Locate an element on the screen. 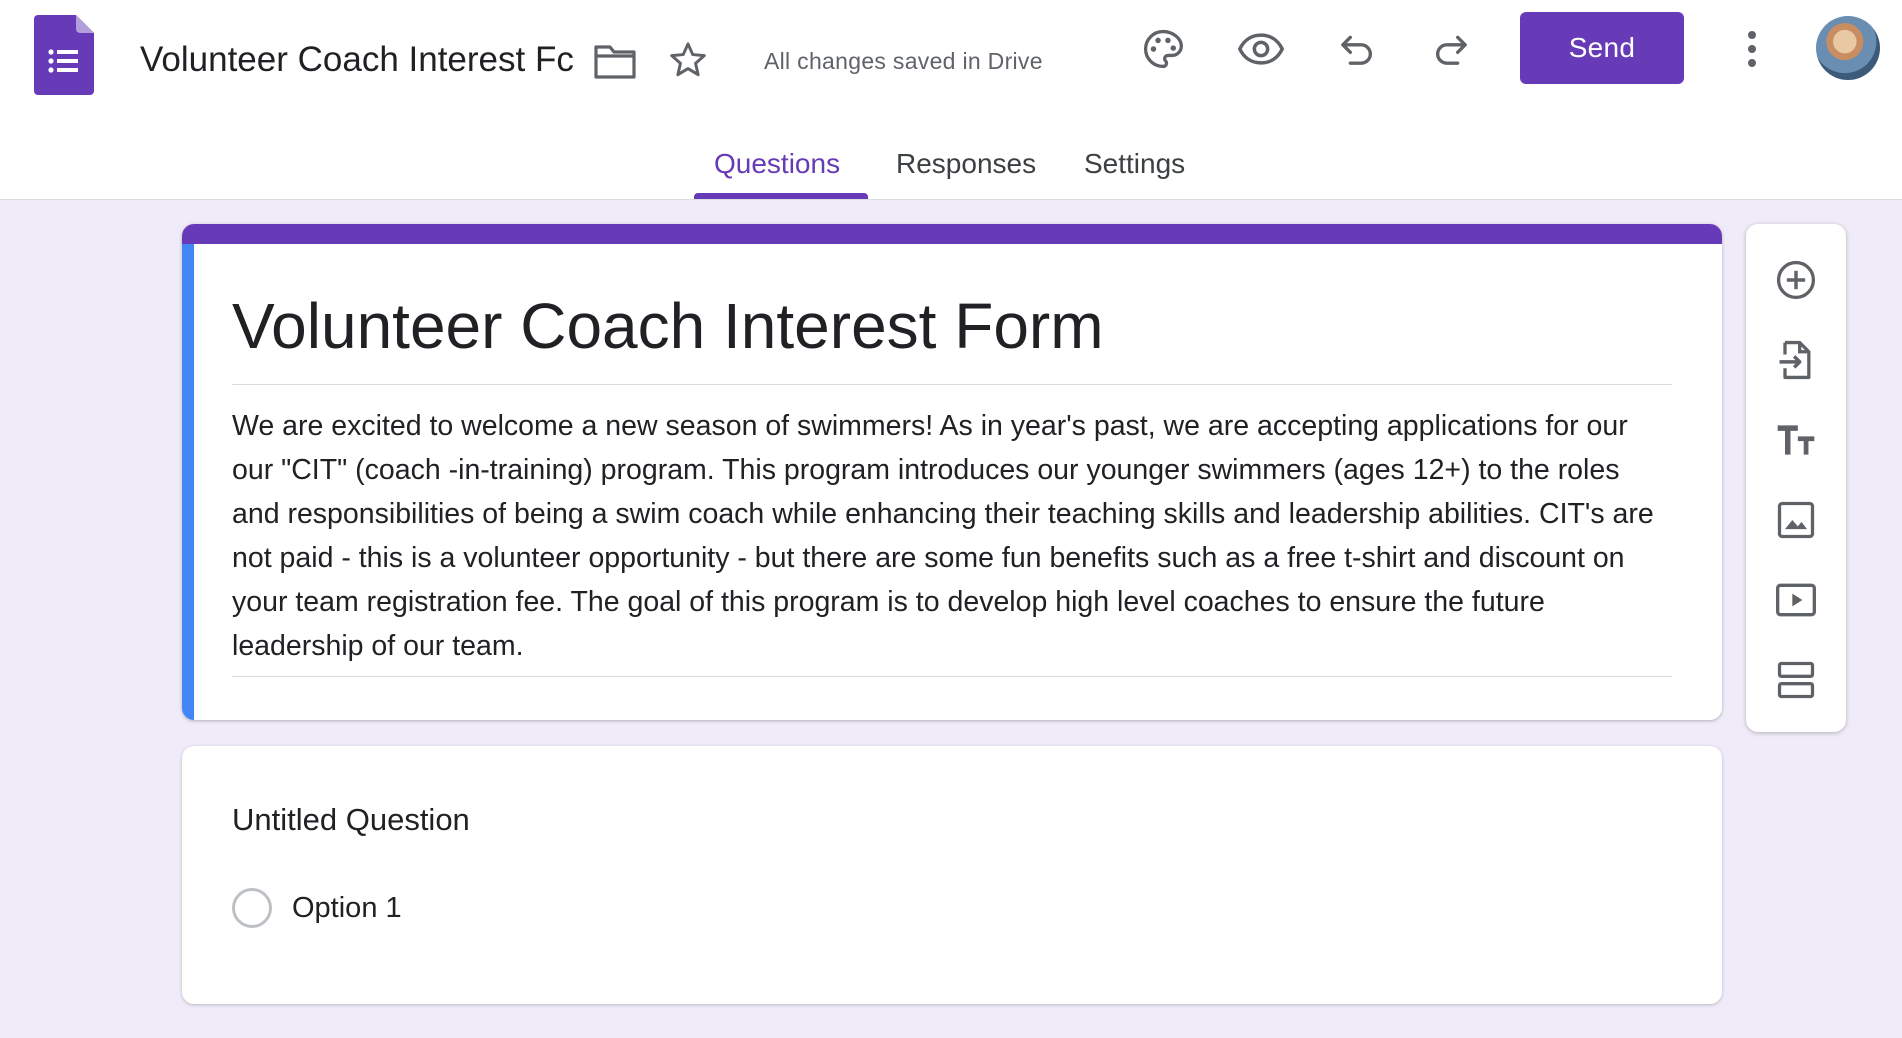  active-tab-indicator is located at coordinates (781, 196).